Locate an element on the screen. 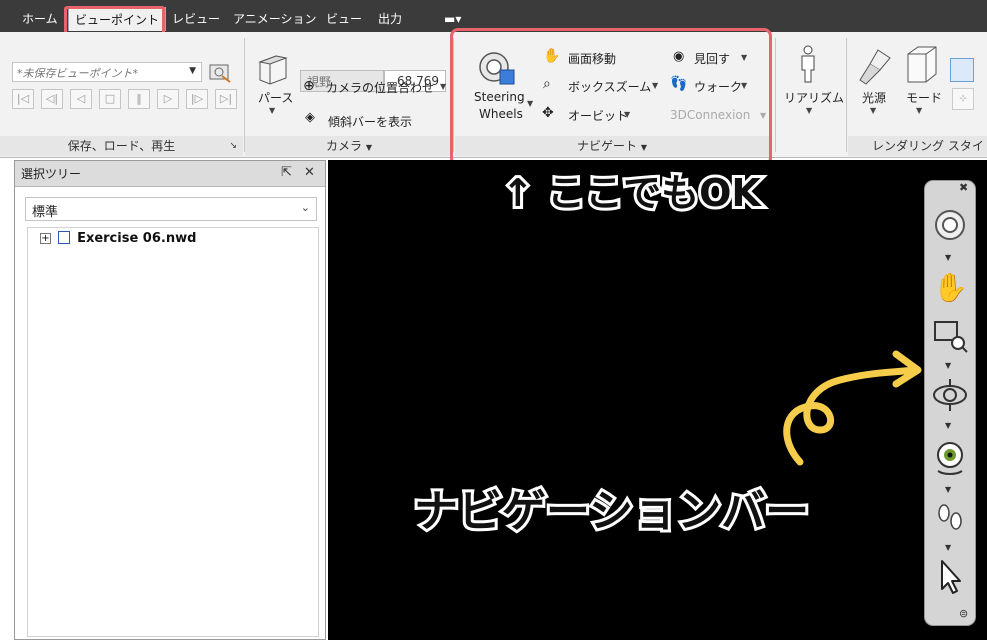 Image resolution: width=987 pixels, height=640 pixels. tree-mode-select-value: 標準 is located at coordinates (45, 212).